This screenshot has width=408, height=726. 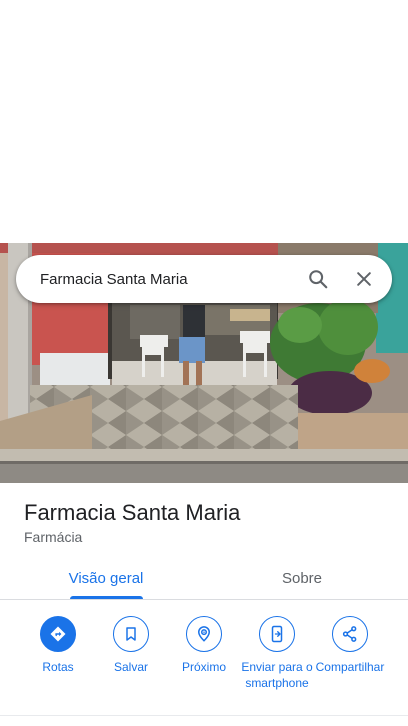 I want to click on tab-indicator, so click(x=106, y=597).